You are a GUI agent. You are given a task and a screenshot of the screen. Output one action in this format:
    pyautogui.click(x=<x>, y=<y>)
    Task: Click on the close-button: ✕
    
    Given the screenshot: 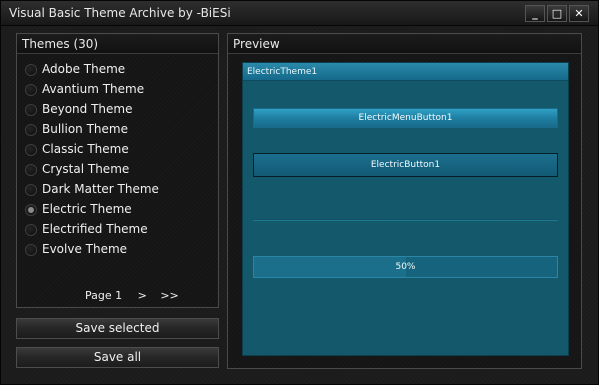 What is the action you would take?
    pyautogui.click(x=579, y=13)
    